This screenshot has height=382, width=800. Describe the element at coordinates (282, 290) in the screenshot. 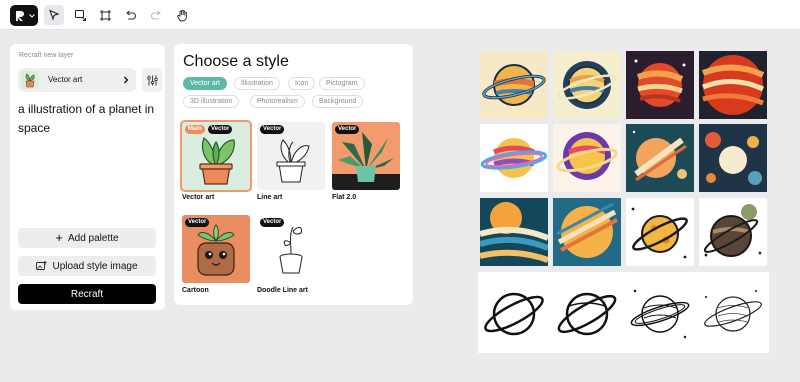

I see `style-card-label: Doodle Line art` at that location.